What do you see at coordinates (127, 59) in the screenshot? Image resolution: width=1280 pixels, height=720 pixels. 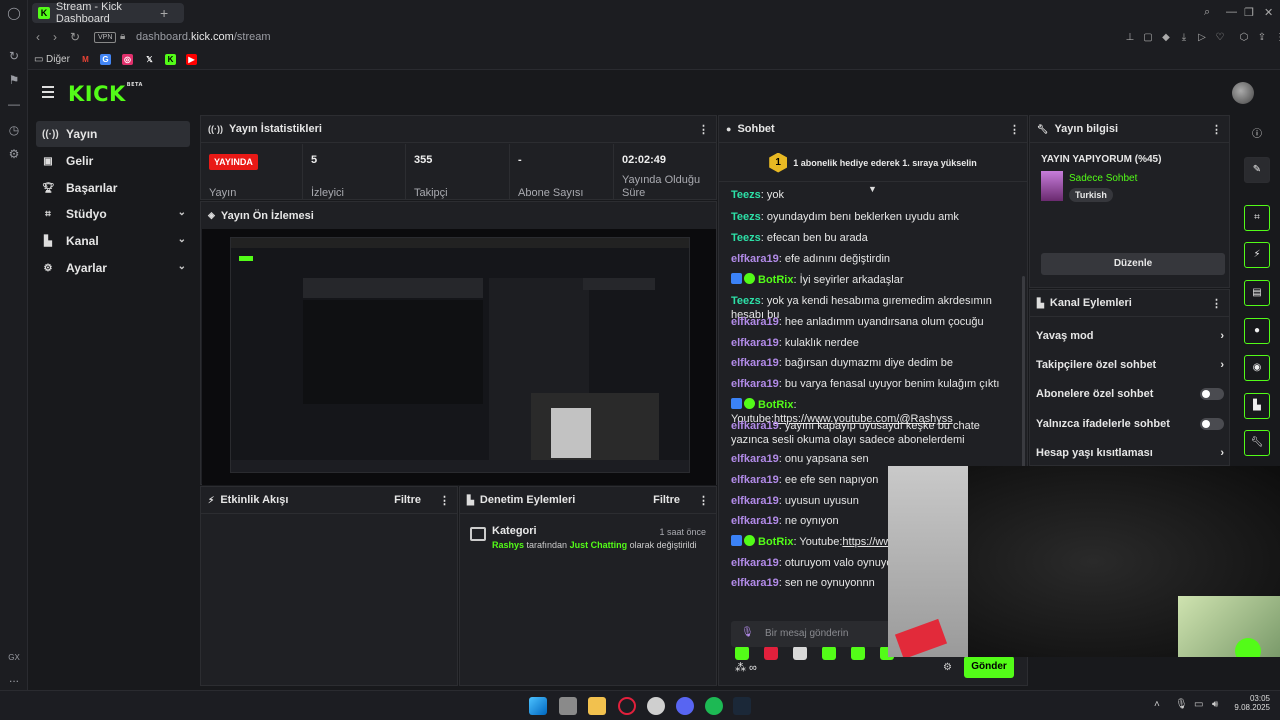 I see `instagram-icon: ◎` at bounding box center [127, 59].